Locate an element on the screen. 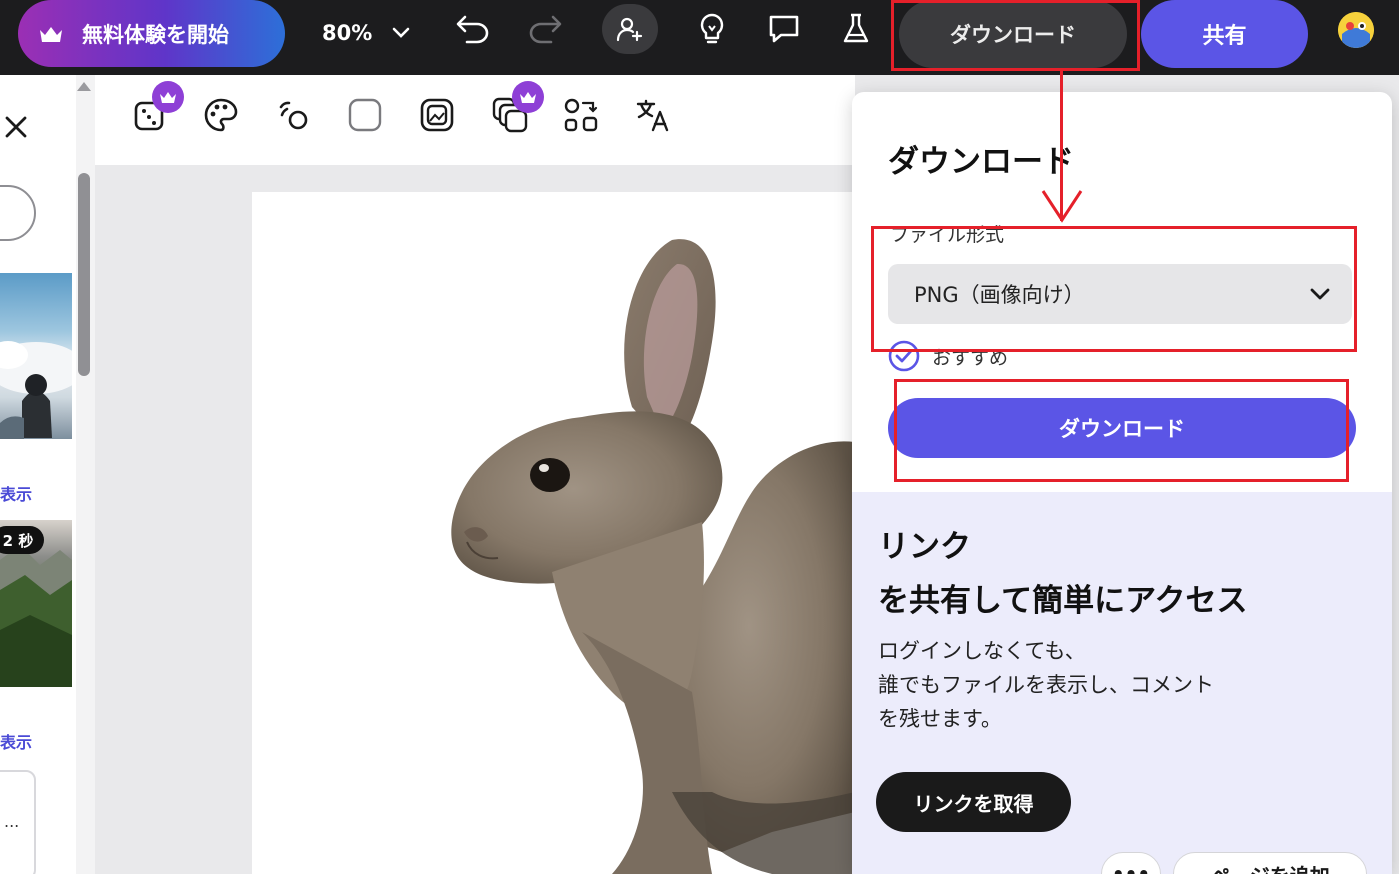 Image resolution: width=1399 pixels, height=874 pixels. crown-icon is located at coordinates (51, 34).